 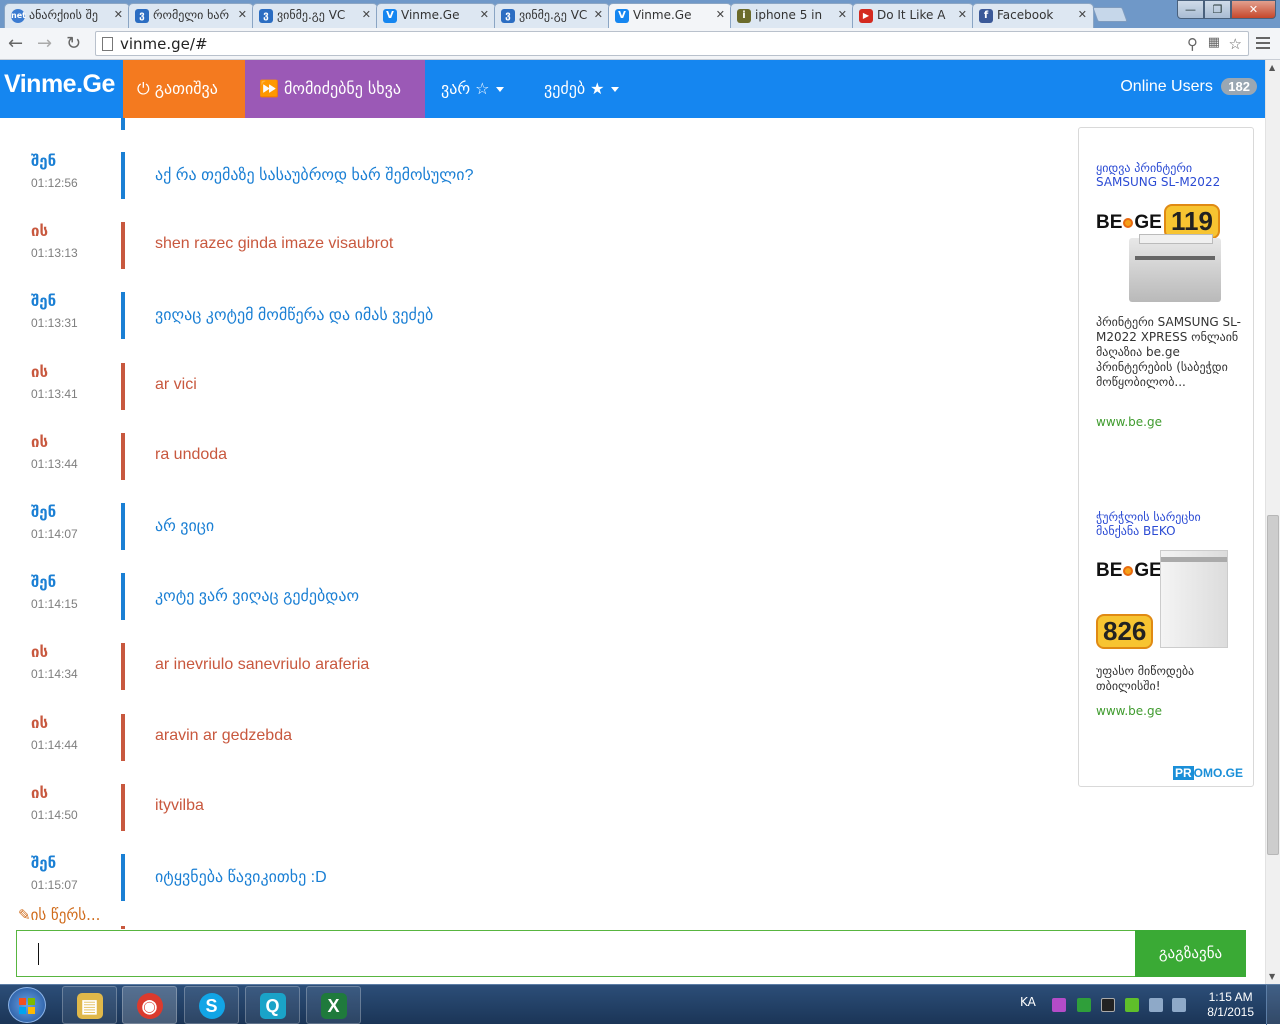 What do you see at coordinates (1273, 685) in the screenshot?
I see `scrollbar-thumb` at bounding box center [1273, 685].